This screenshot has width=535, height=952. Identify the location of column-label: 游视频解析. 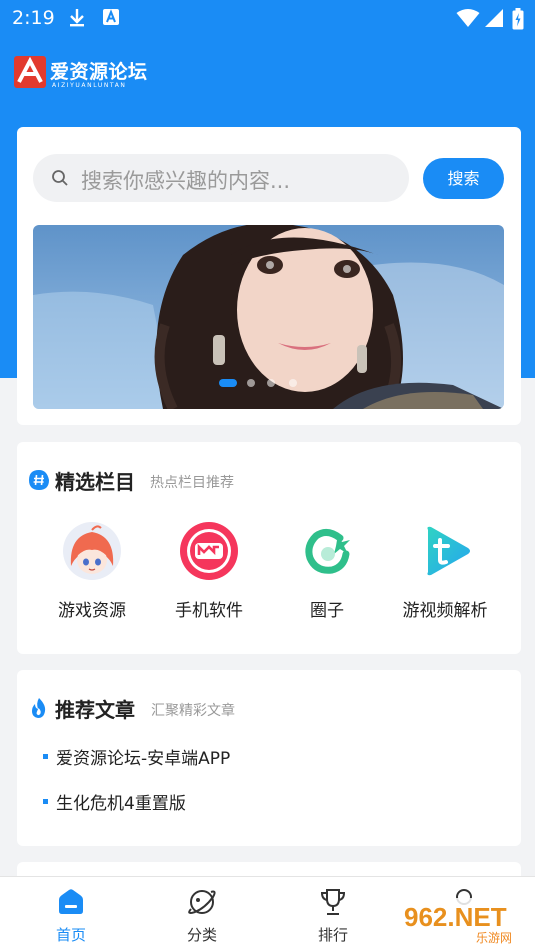
(445, 611).